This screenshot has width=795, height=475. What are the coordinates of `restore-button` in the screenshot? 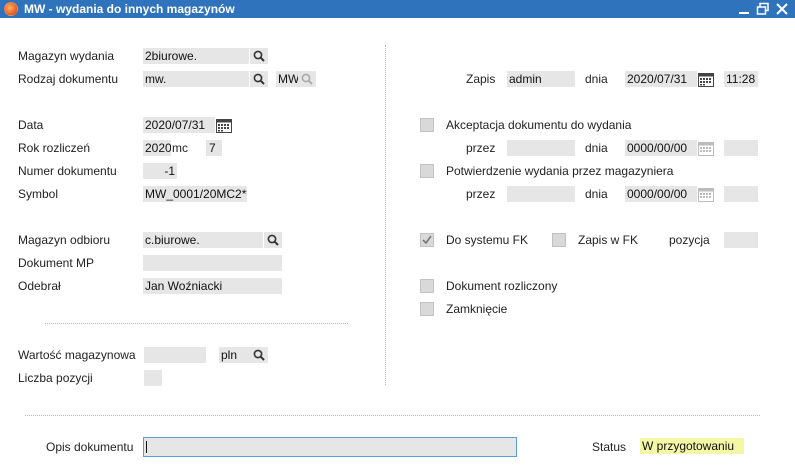 It's located at (763, 9).